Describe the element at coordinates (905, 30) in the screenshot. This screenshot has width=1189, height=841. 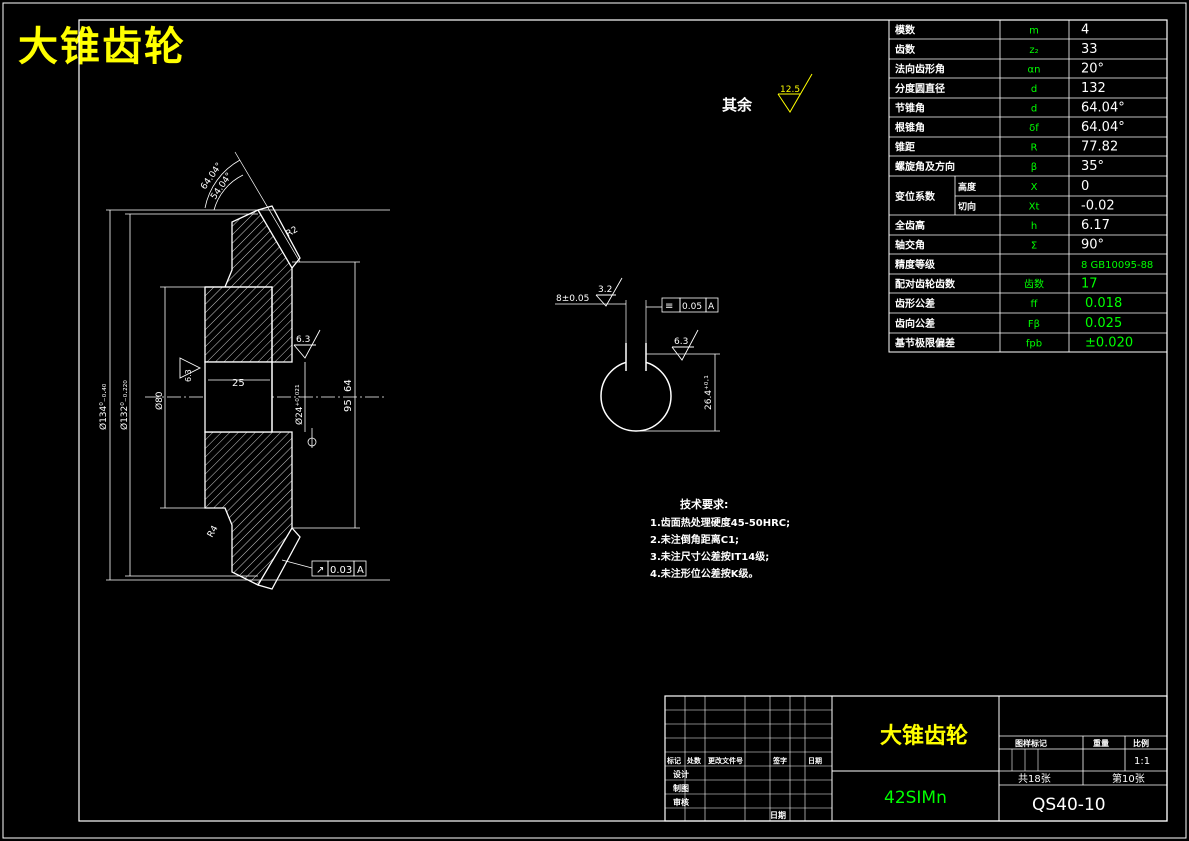
I see `param-name: 模数` at that location.